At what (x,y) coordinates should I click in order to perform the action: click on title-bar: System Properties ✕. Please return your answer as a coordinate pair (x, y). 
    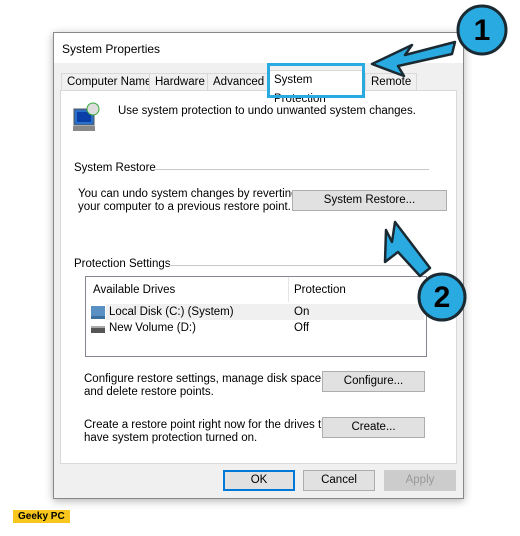
    Looking at the image, I should click on (258, 48).